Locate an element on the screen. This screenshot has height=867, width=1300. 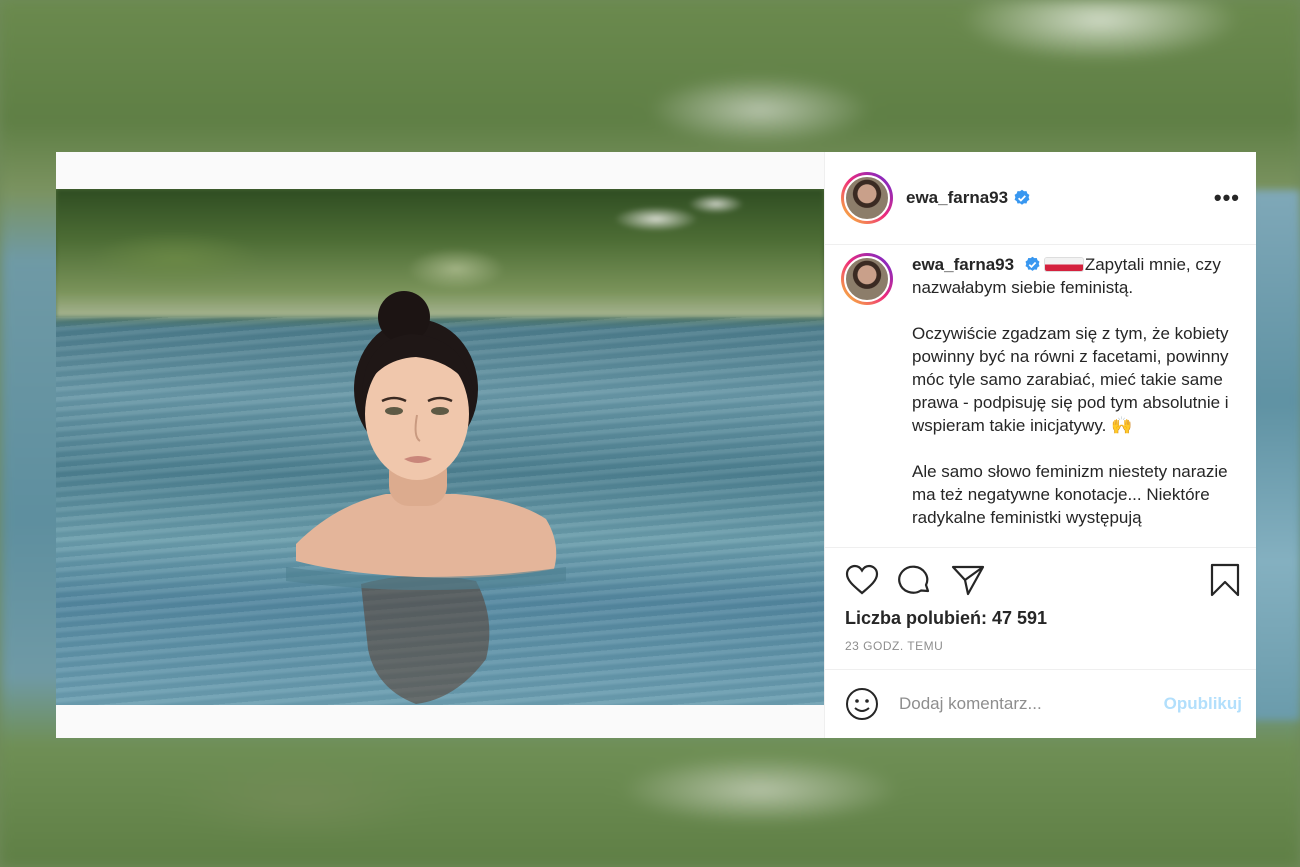
post-actions: Liczba polubień: 47 591 23 GODZ. TEMU is located at coordinates (1040, 608).